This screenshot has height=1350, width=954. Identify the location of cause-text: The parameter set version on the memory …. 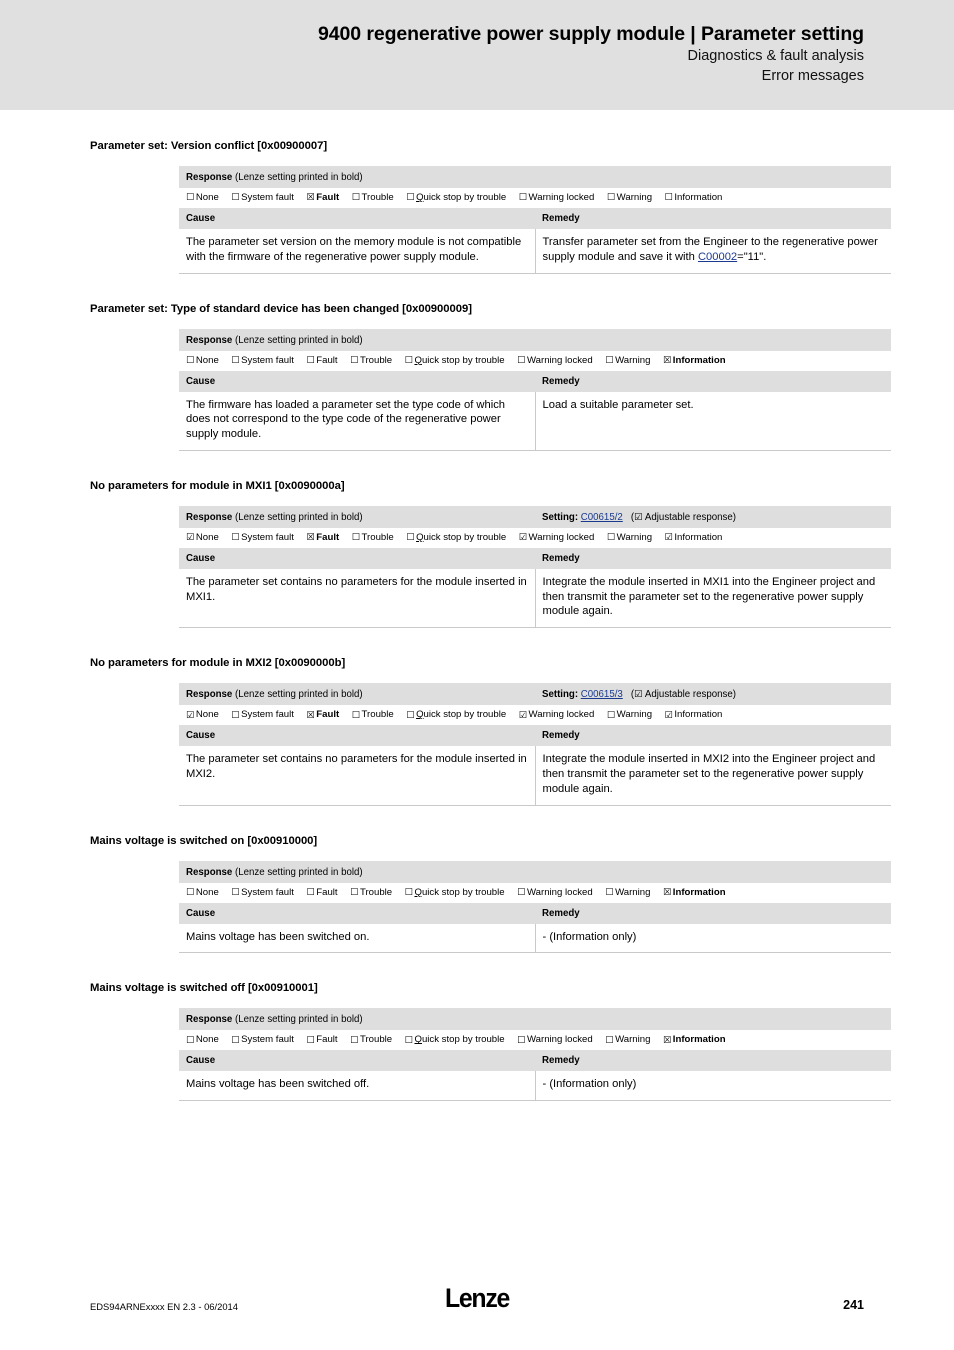
(357, 251).